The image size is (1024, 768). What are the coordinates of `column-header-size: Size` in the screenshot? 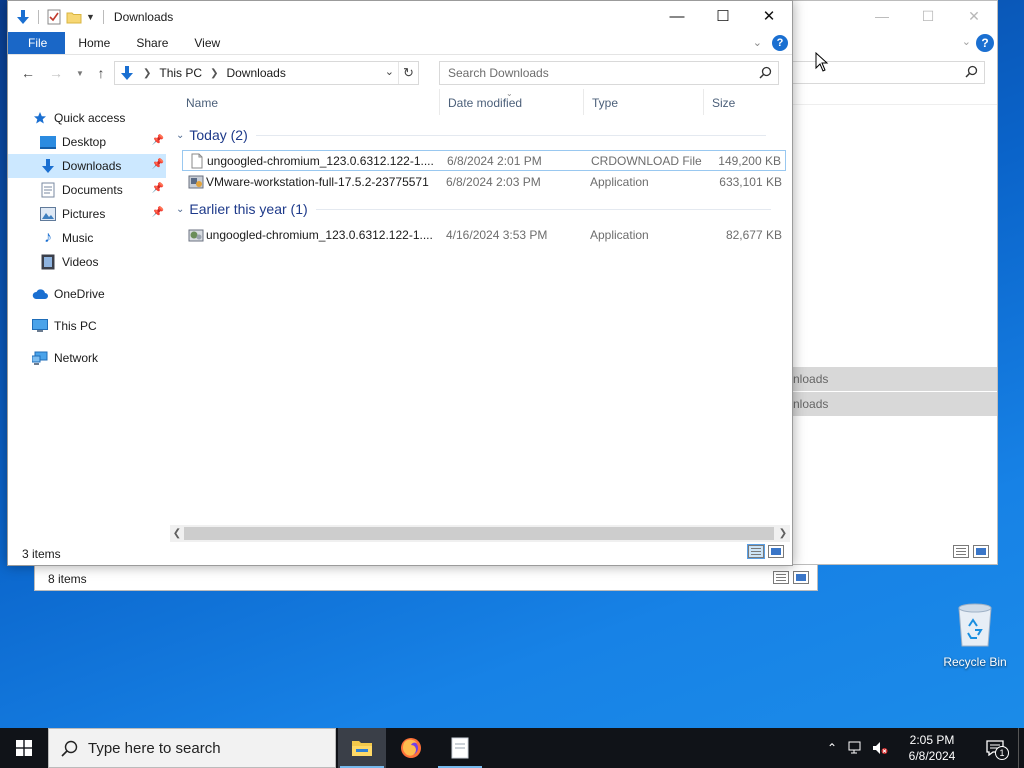 It's located at (745, 102).